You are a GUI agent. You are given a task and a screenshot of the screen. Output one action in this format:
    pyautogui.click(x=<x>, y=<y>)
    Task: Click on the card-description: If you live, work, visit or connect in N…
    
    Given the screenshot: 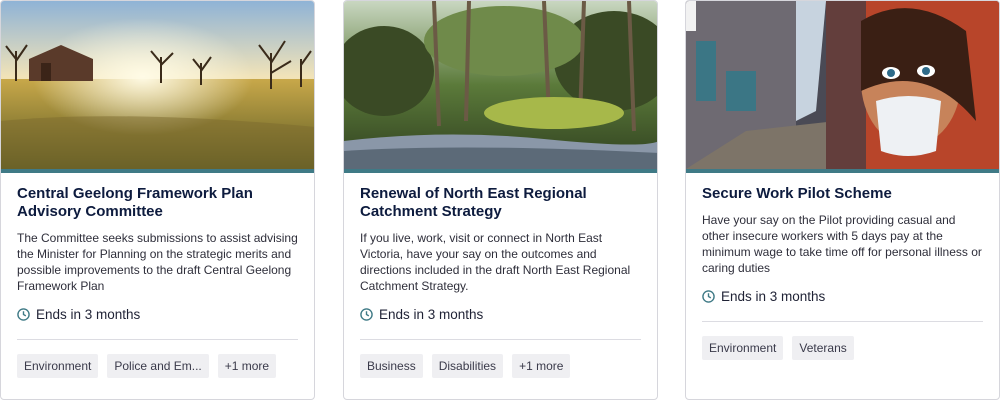 What is the action you would take?
    pyautogui.click(x=495, y=262)
    